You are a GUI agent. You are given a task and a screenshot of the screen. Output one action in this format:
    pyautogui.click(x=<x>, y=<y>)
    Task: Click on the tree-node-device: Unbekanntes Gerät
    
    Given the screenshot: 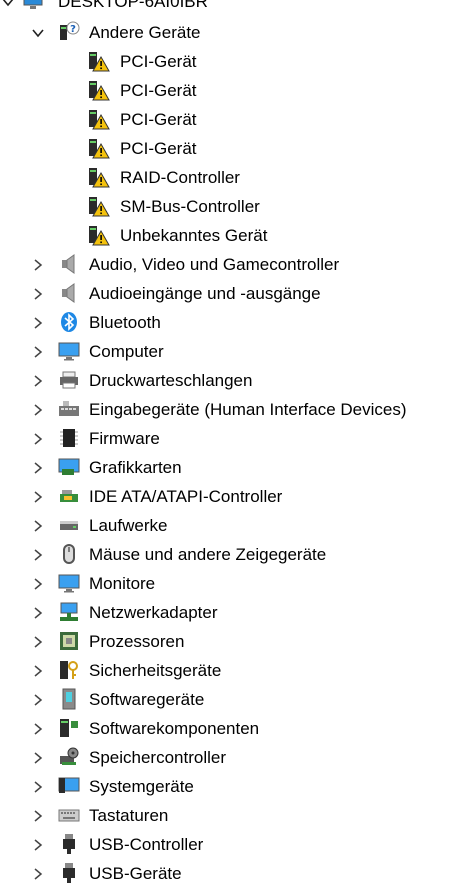 What is the action you would take?
    pyautogui.click(x=231, y=235)
    